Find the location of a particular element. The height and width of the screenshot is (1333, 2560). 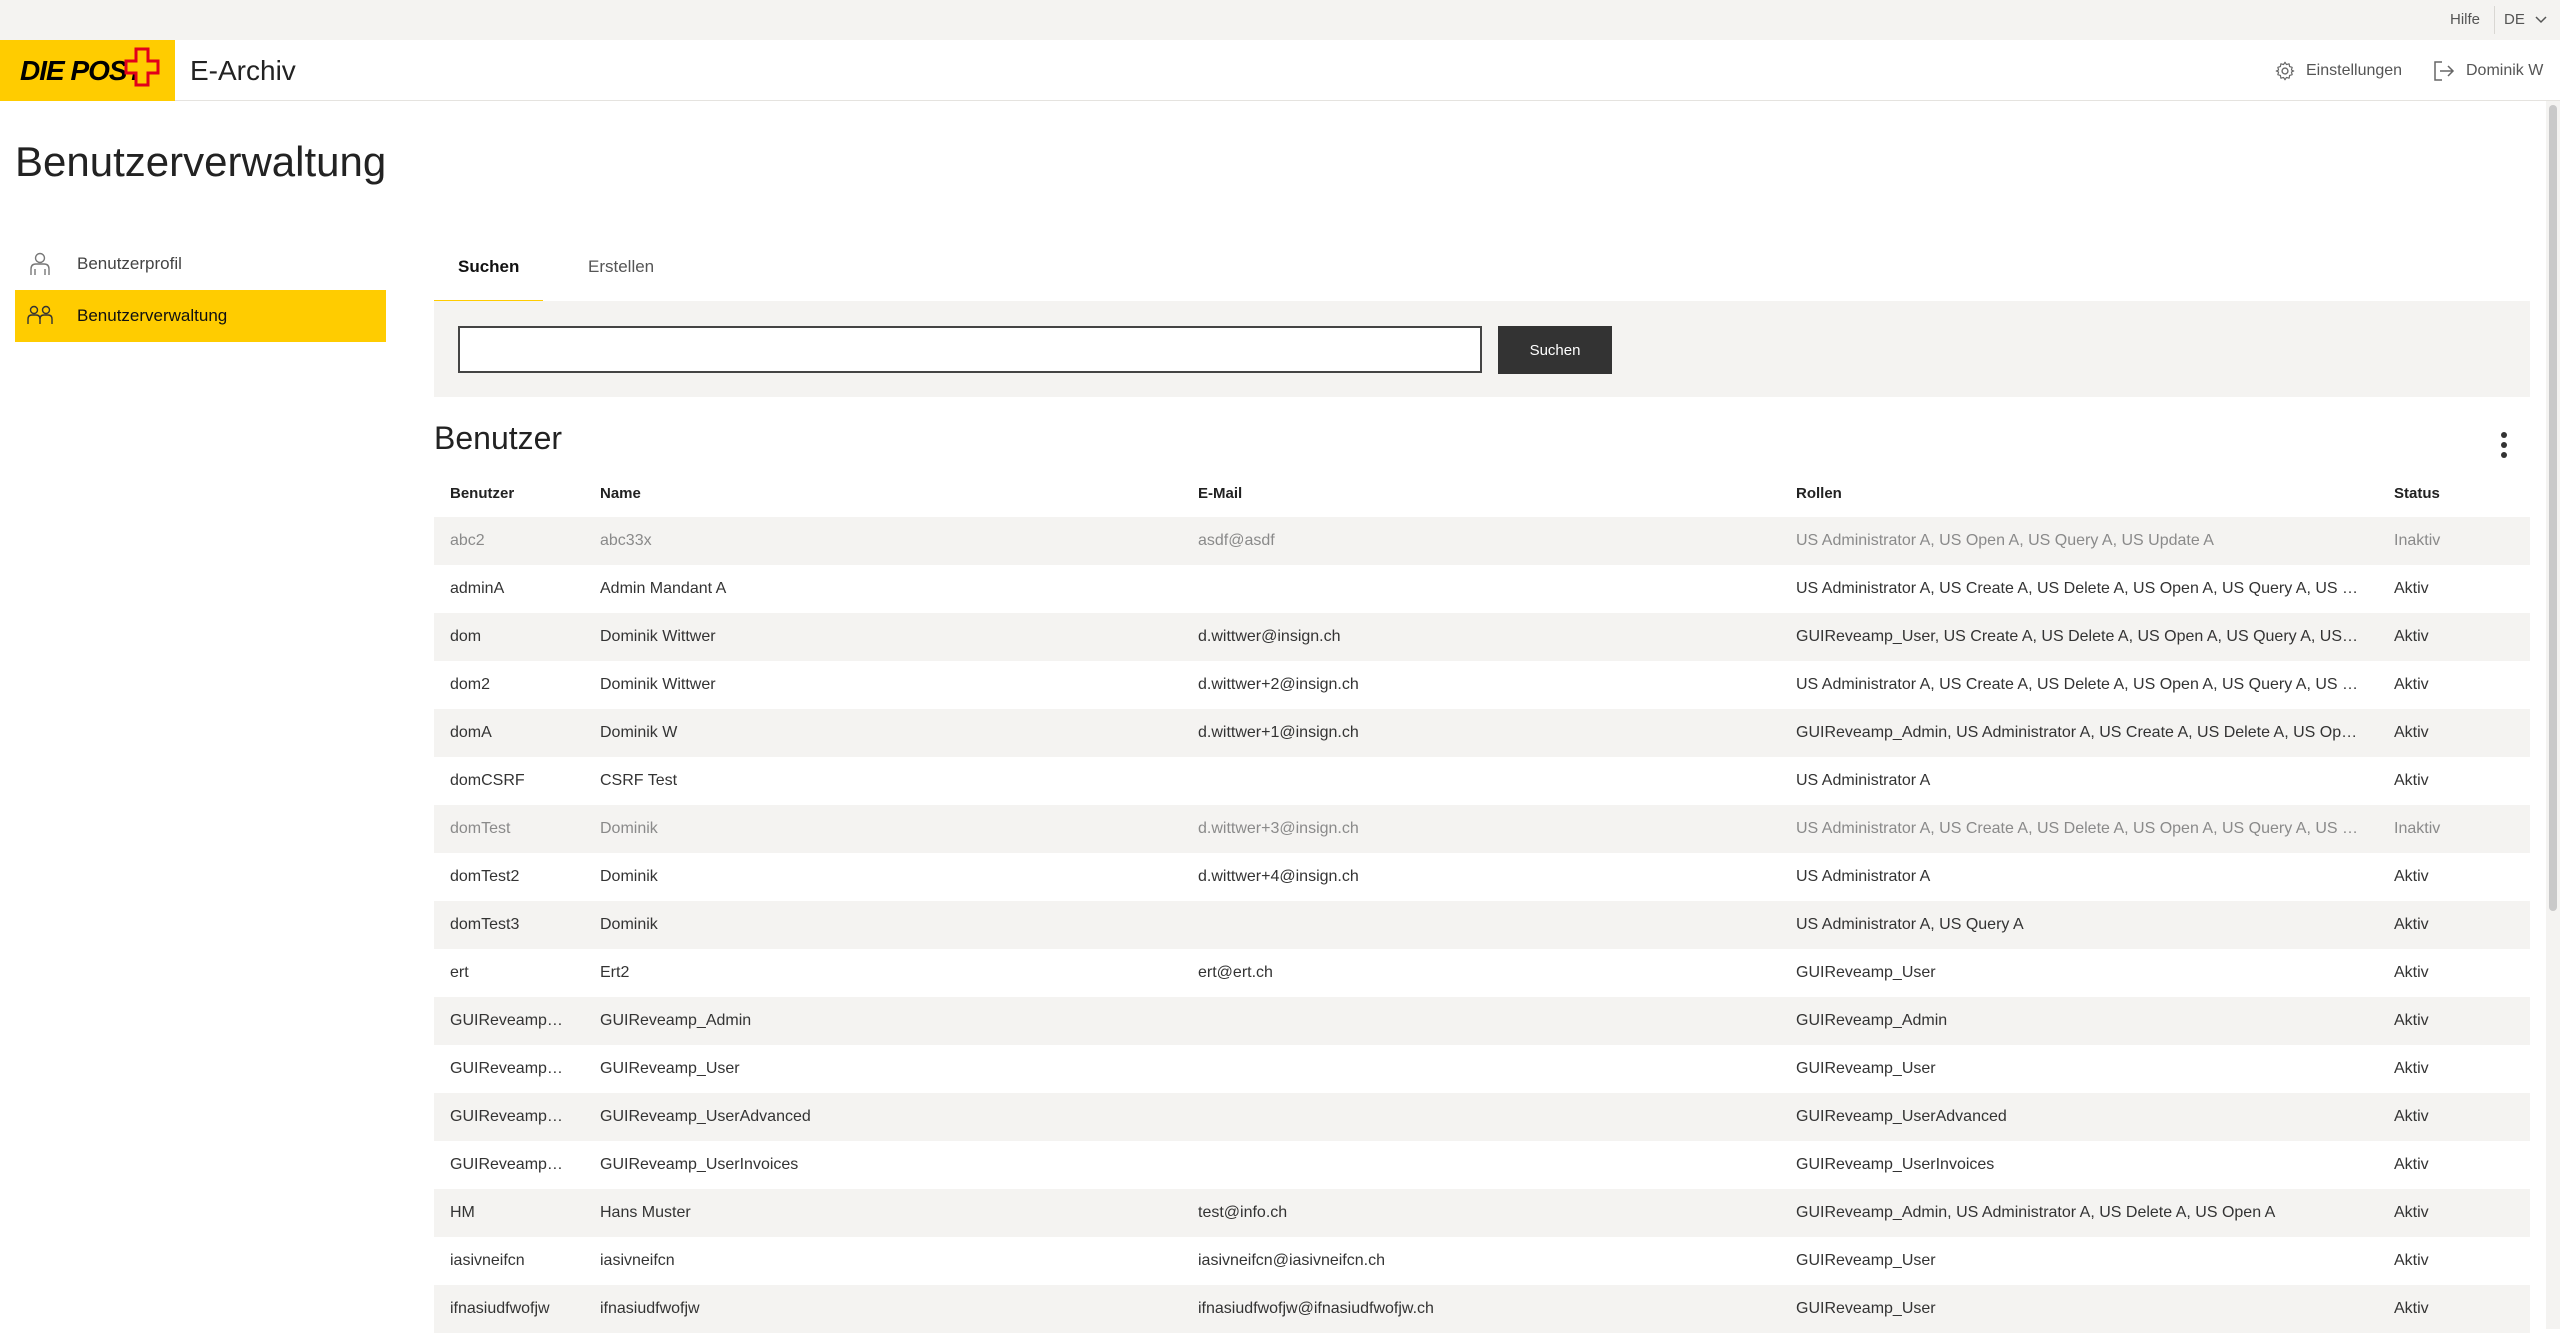

cell-roles: US Administrator A, US Query A is located at coordinates (2079, 925).